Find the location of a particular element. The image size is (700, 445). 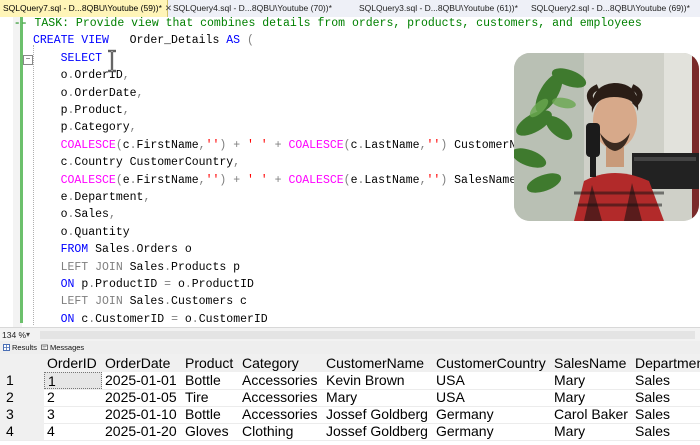

code-line: SELECT is located at coordinates (67, 58).